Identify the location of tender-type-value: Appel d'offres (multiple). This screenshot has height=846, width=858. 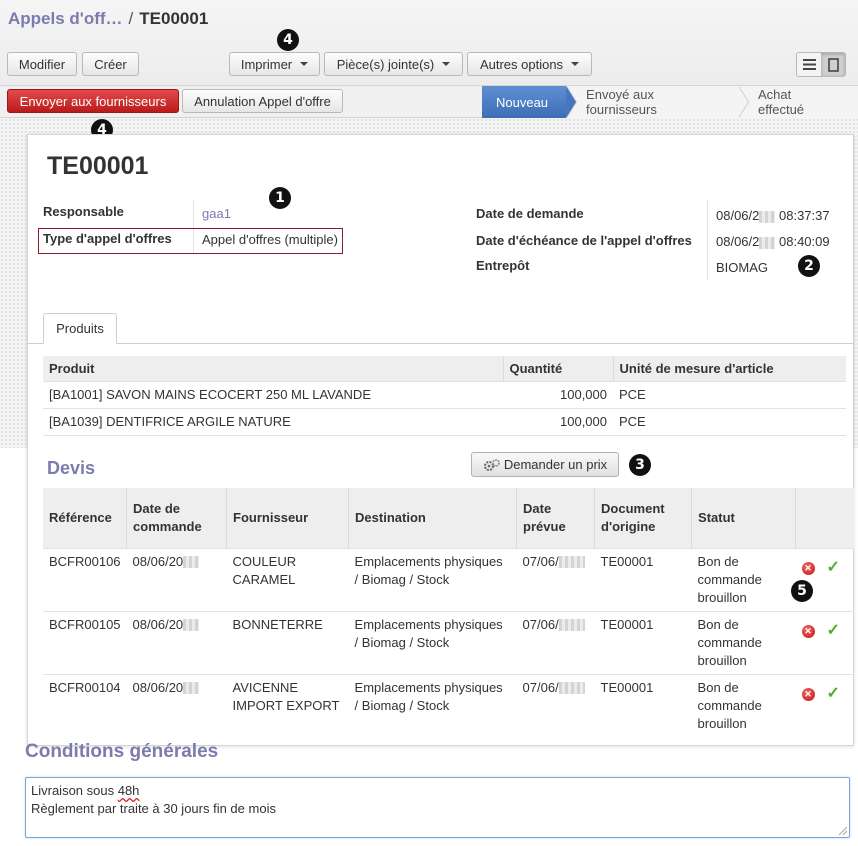
(270, 239).